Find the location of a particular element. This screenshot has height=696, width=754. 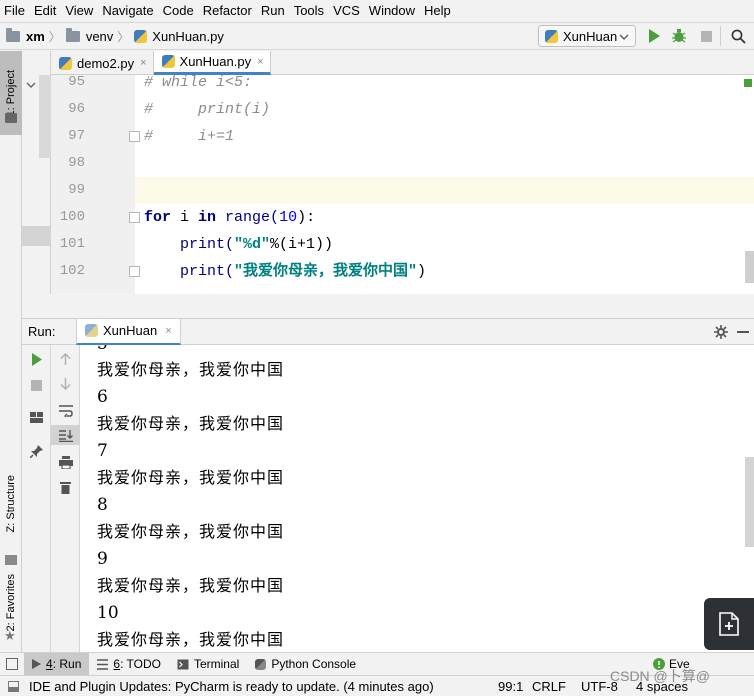

clear-all-button is located at coordinates (65, 487).